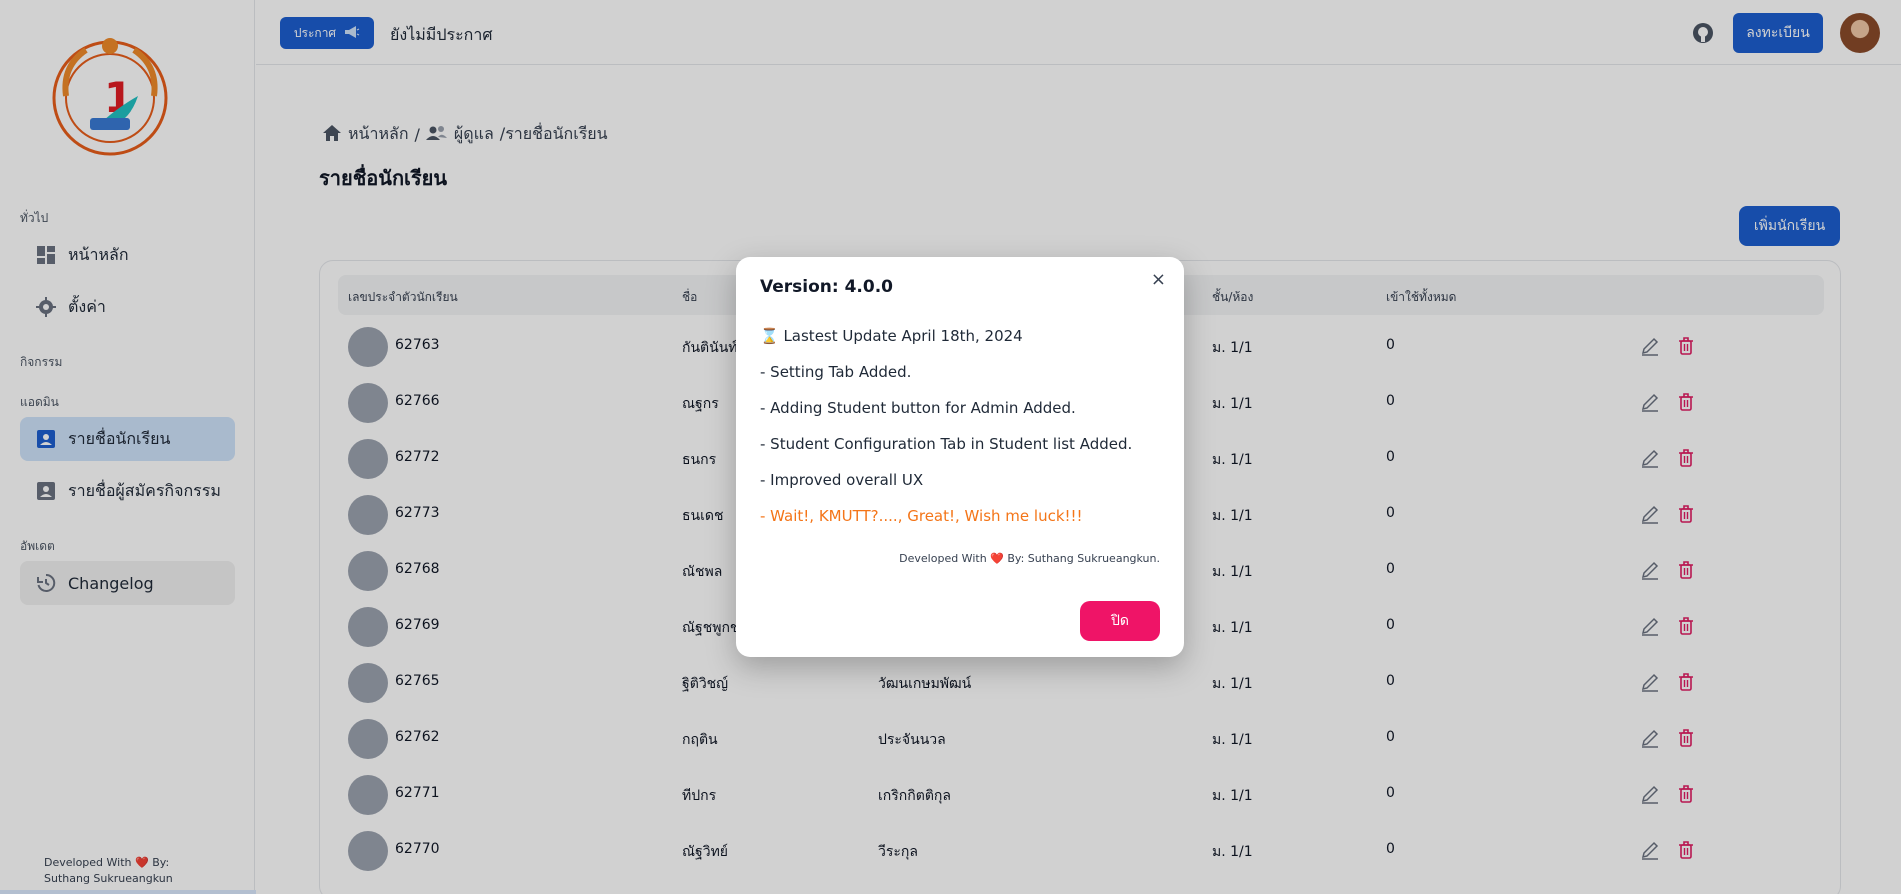 The image size is (1901, 894). Describe the element at coordinates (918, 408) in the screenshot. I see `changelog-line: - Adding Student button for Admin Added.` at that location.